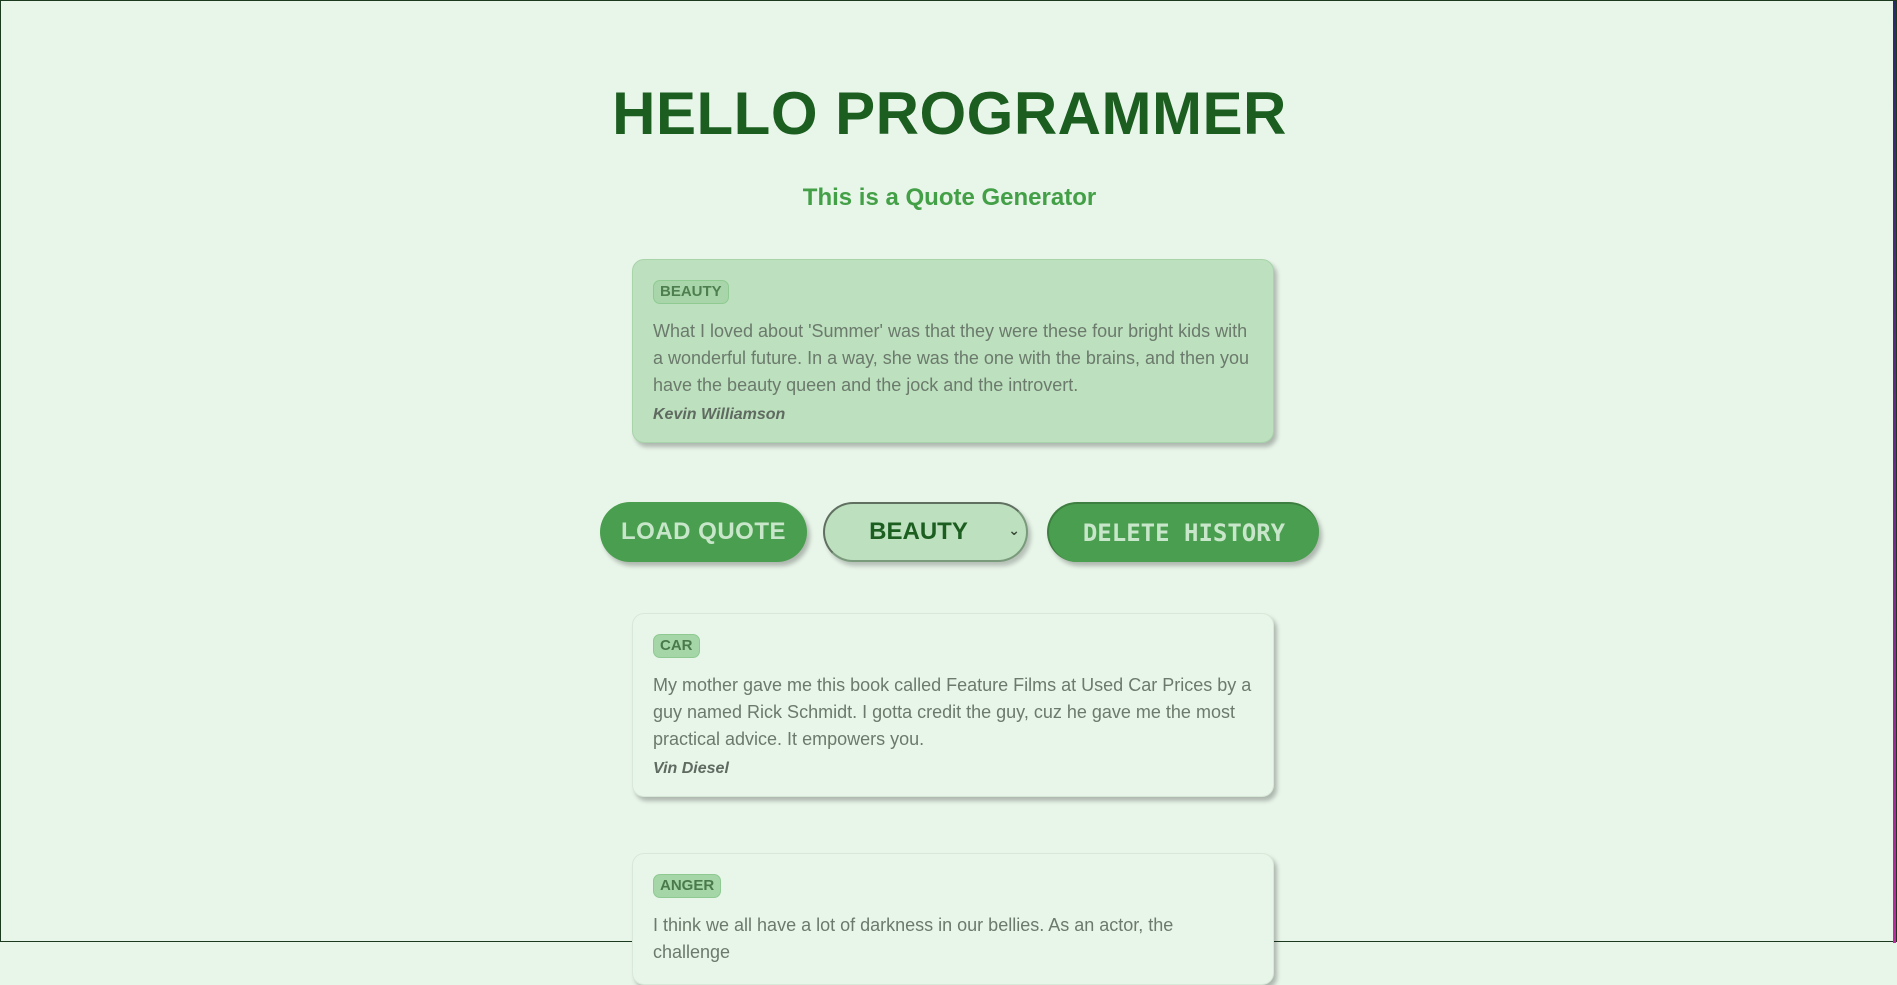 The image size is (1897, 985). What do you see at coordinates (691, 292) in the screenshot?
I see `quote-category-tag: BEAUTY` at bounding box center [691, 292].